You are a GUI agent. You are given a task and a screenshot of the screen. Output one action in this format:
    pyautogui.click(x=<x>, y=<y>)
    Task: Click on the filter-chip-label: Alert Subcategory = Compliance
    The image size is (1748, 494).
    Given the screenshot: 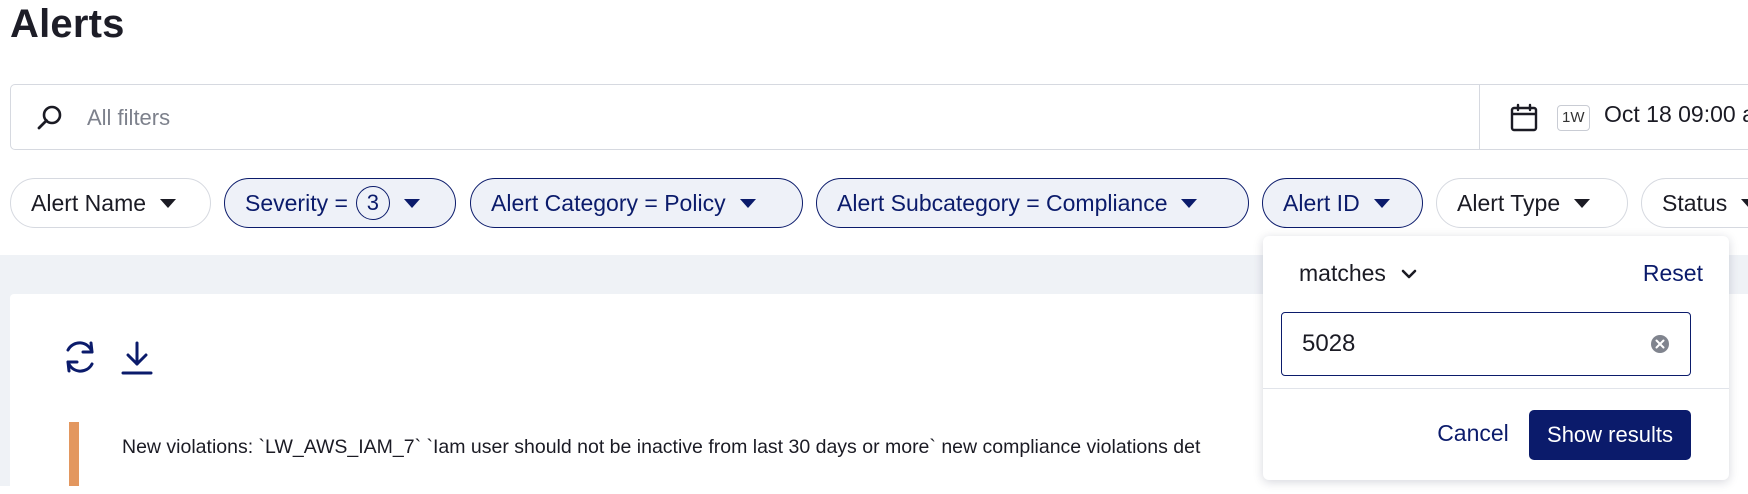 What is the action you would take?
    pyautogui.click(x=1002, y=202)
    